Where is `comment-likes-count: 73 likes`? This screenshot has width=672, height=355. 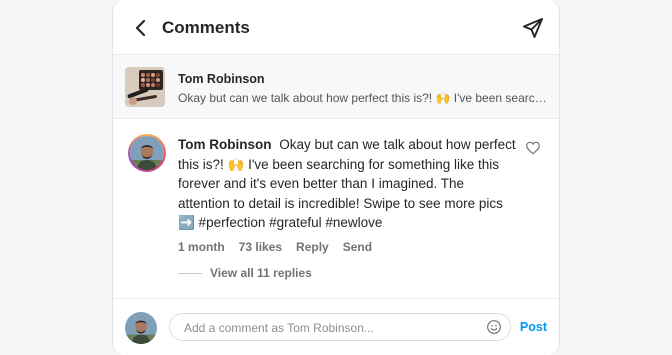
comment-likes-count: 73 likes is located at coordinates (260, 247).